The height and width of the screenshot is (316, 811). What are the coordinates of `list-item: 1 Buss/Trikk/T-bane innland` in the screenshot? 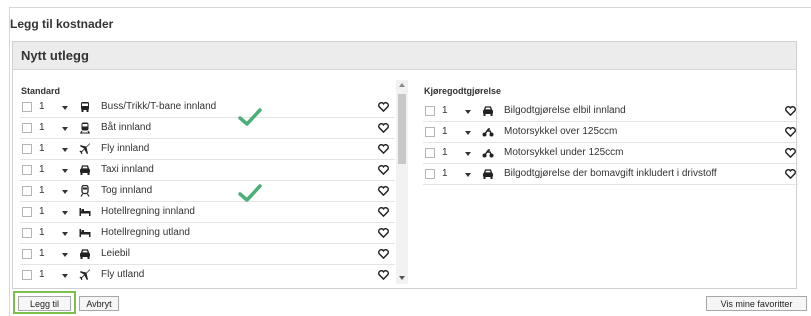 It's located at (207, 107).